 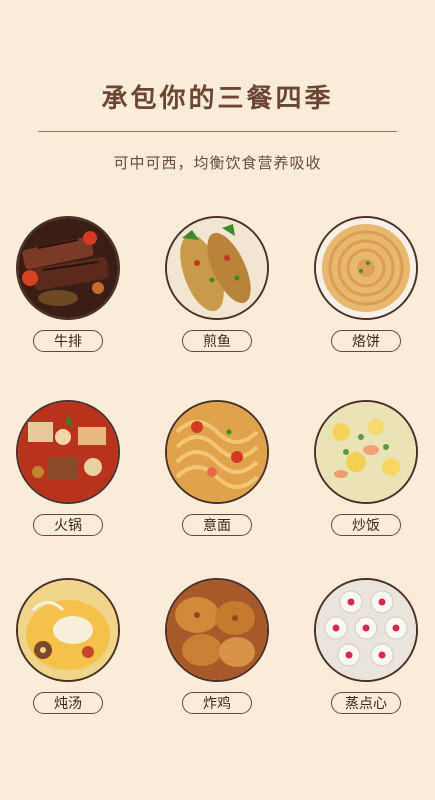 What do you see at coordinates (68, 703) in the screenshot?
I see `dish-label: 炖汤` at bounding box center [68, 703].